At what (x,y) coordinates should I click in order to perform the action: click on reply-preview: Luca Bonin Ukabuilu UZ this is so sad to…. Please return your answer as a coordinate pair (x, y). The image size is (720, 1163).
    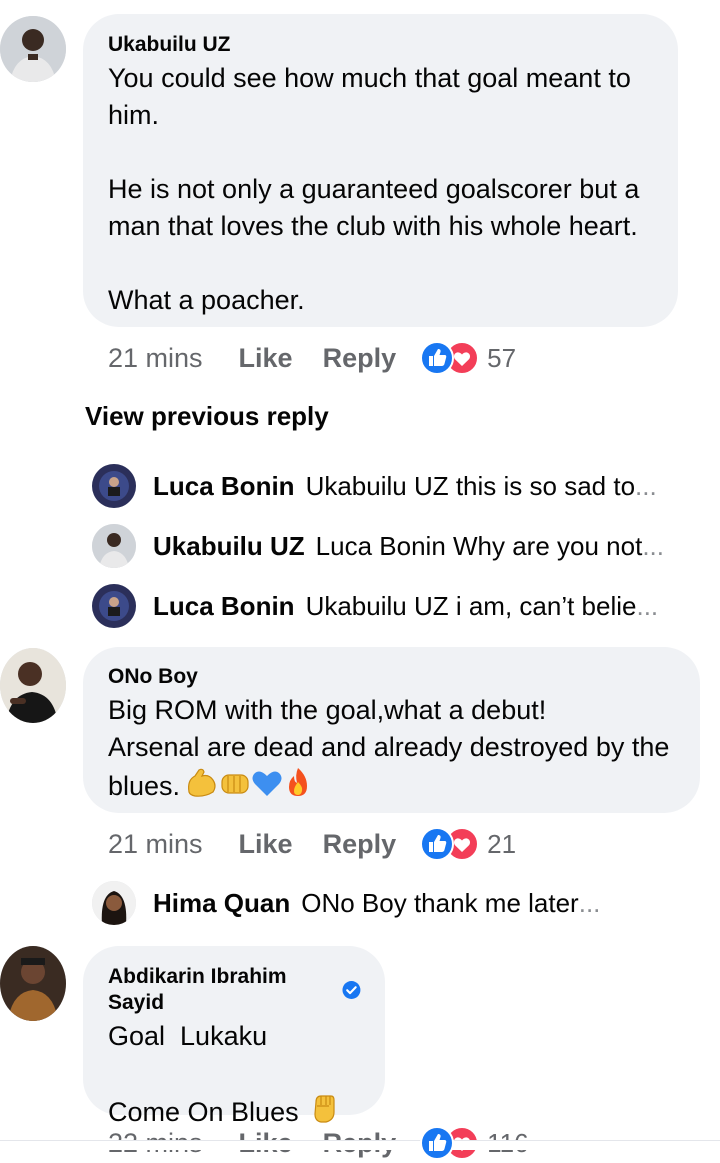
    Looking at the image, I should click on (374, 486).